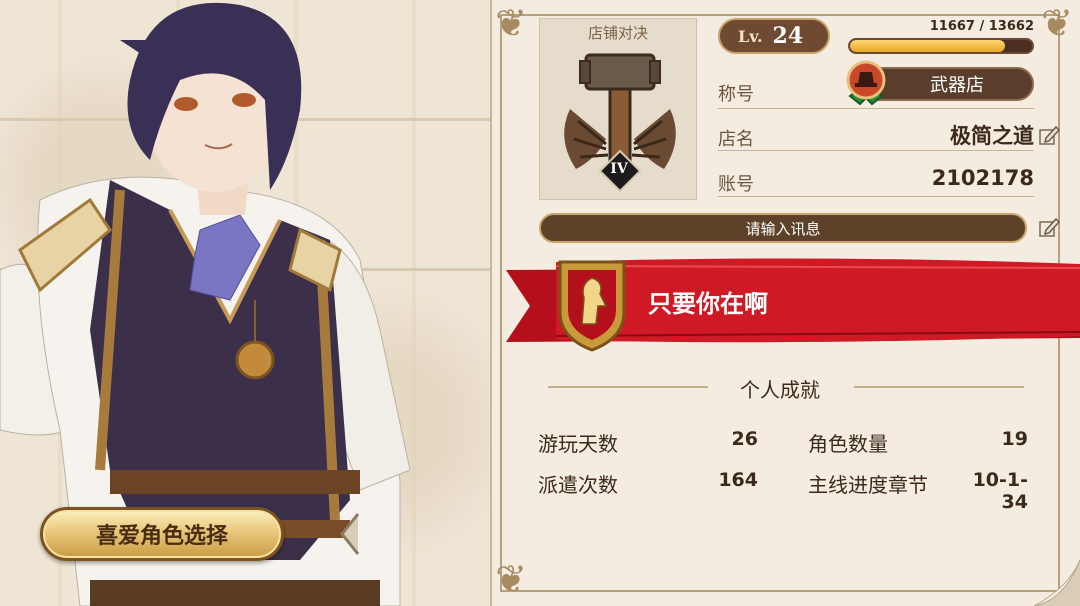 Image resolution: width=1080 pixels, height=606 pixels. What do you see at coordinates (788, 36) in the screenshot?
I see `level-value: 24` at bounding box center [788, 36].